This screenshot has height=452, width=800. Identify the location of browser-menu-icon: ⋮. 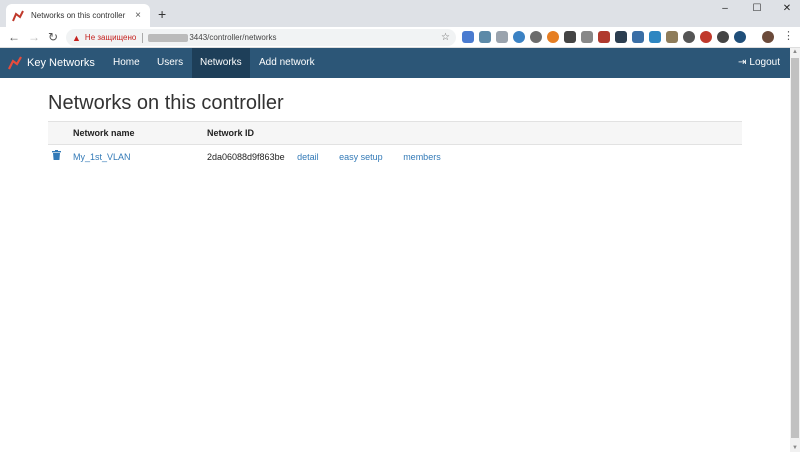
(788, 35).